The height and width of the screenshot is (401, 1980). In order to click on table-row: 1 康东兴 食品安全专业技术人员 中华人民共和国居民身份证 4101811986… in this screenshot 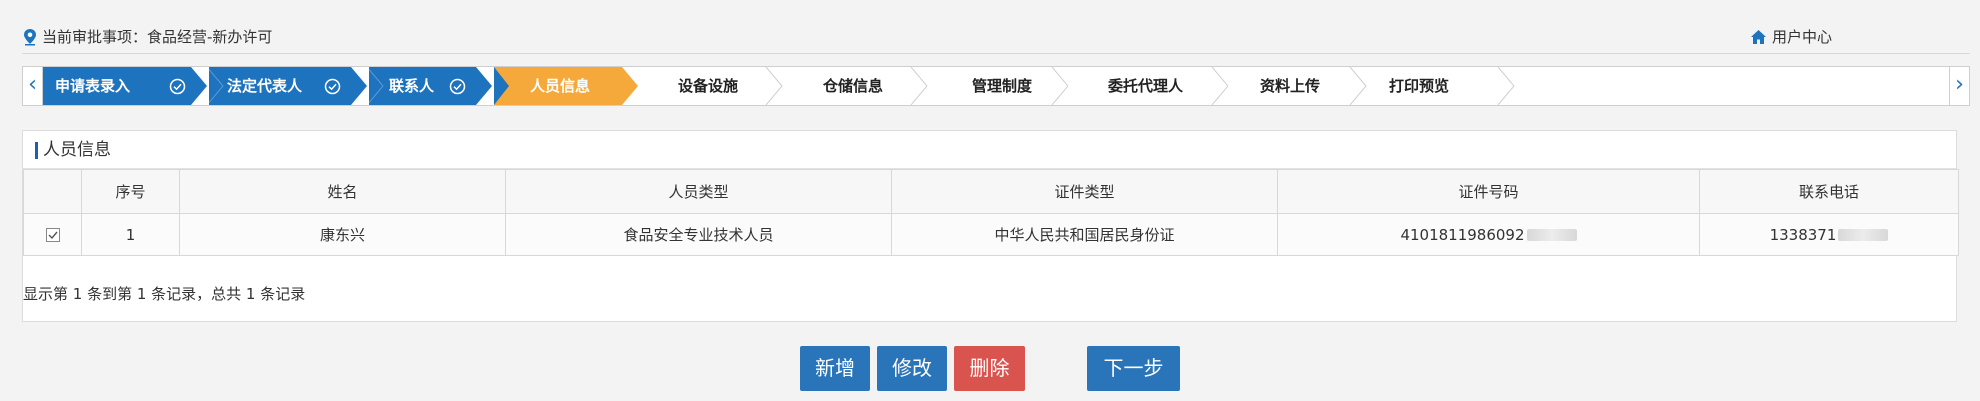, I will do `click(991, 234)`.